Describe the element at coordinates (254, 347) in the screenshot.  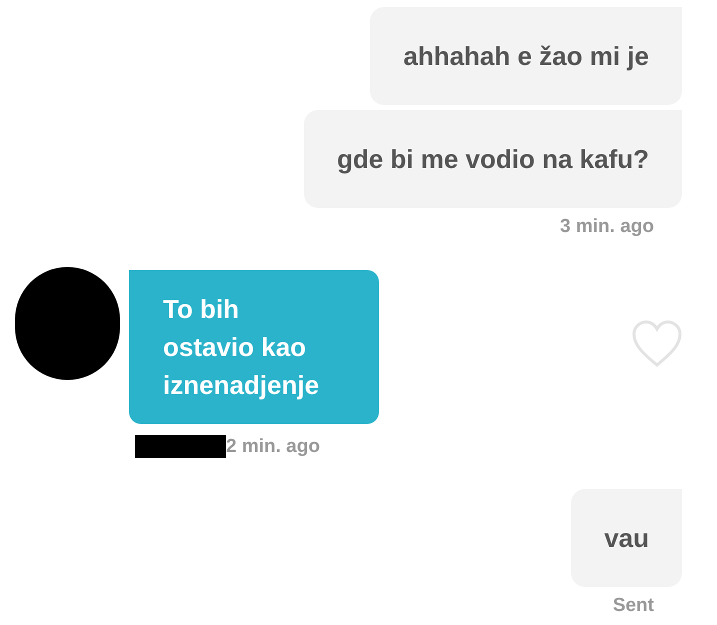
I see `message-bubble: To bih ostavio kao iznenadjenje` at that location.